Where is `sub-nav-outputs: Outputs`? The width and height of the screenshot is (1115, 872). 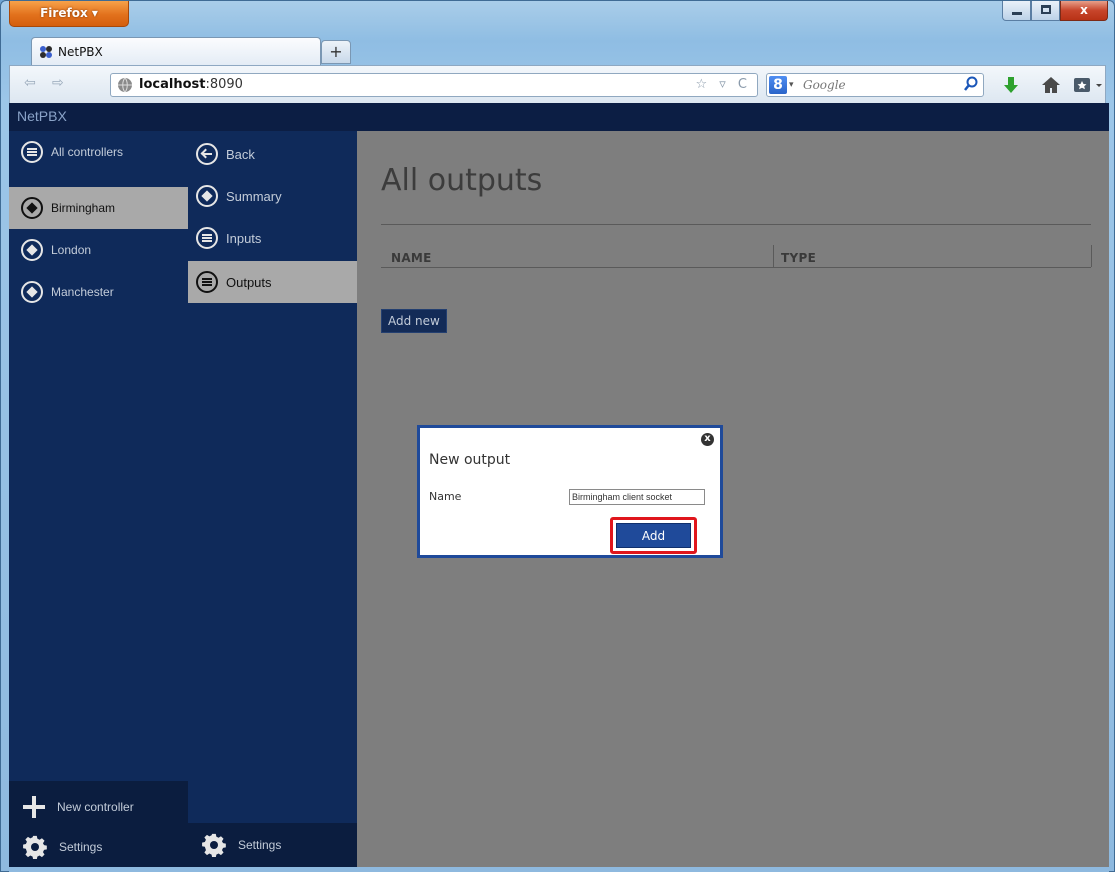 sub-nav-outputs: Outputs is located at coordinates (272, 282).